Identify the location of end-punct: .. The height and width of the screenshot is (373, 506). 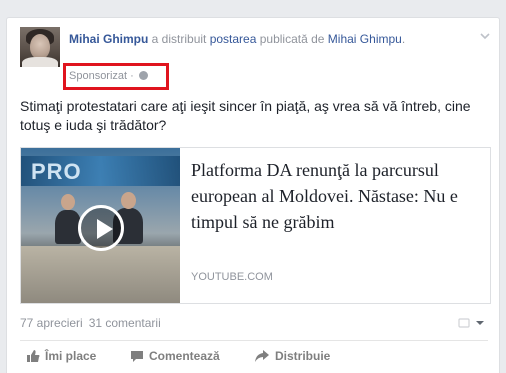
(403, 39).